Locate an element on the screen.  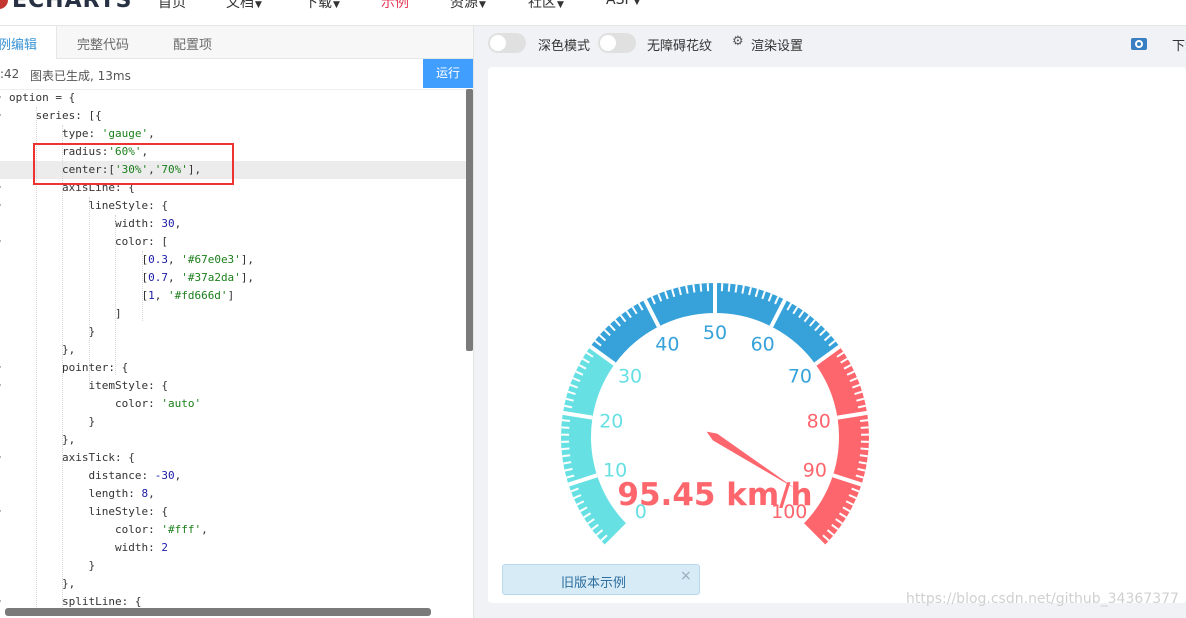
top-nav: ECHARTS 首页 文档▼ 下载▼ 示例 资源▼ 社区▼ ASF▼ is located at coordinates (593, 13).